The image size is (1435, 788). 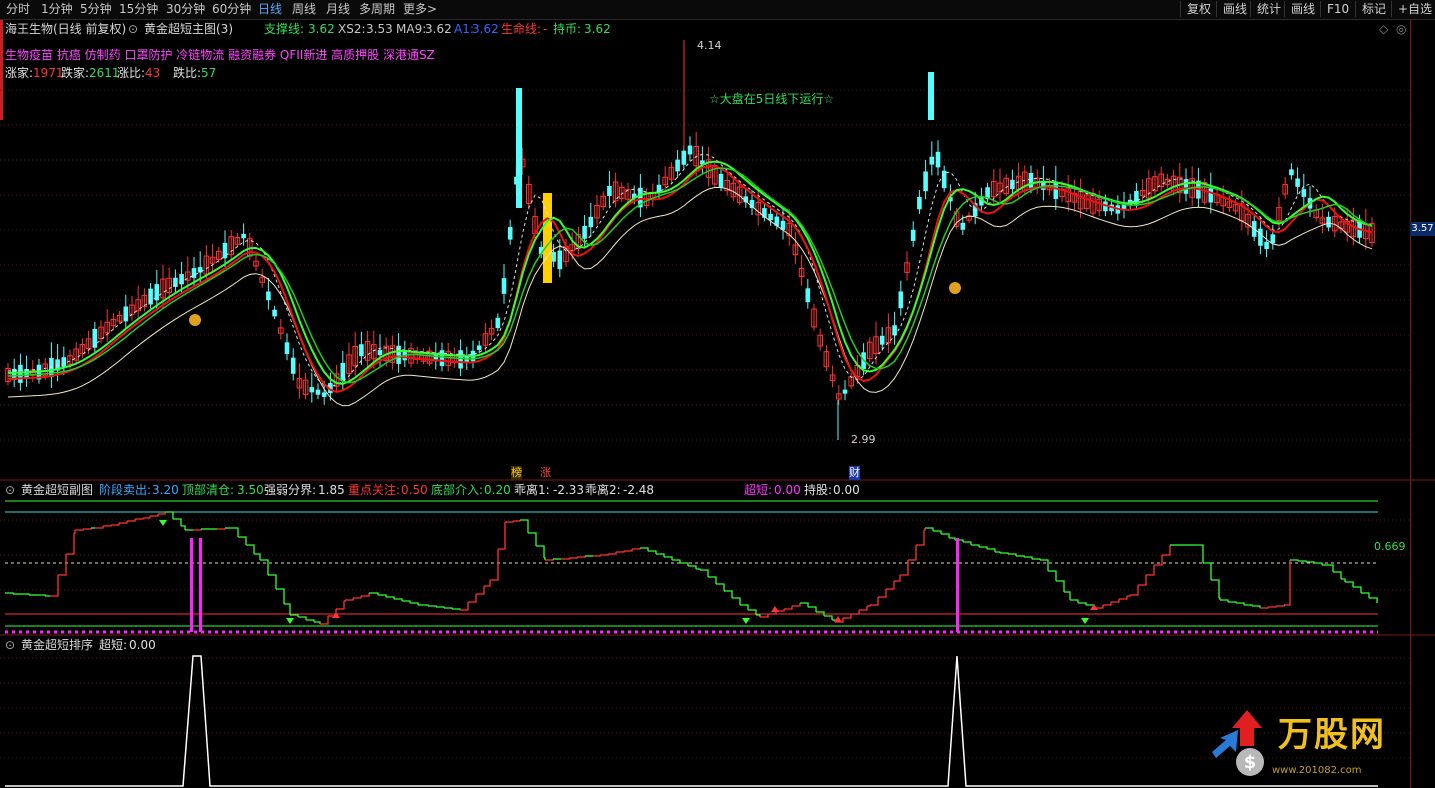 What do you see at coordinates (57, 490) in the screenshot?
I see `sub1-indicator-name: 黄金超短副图` at bounding box center [57, 490].